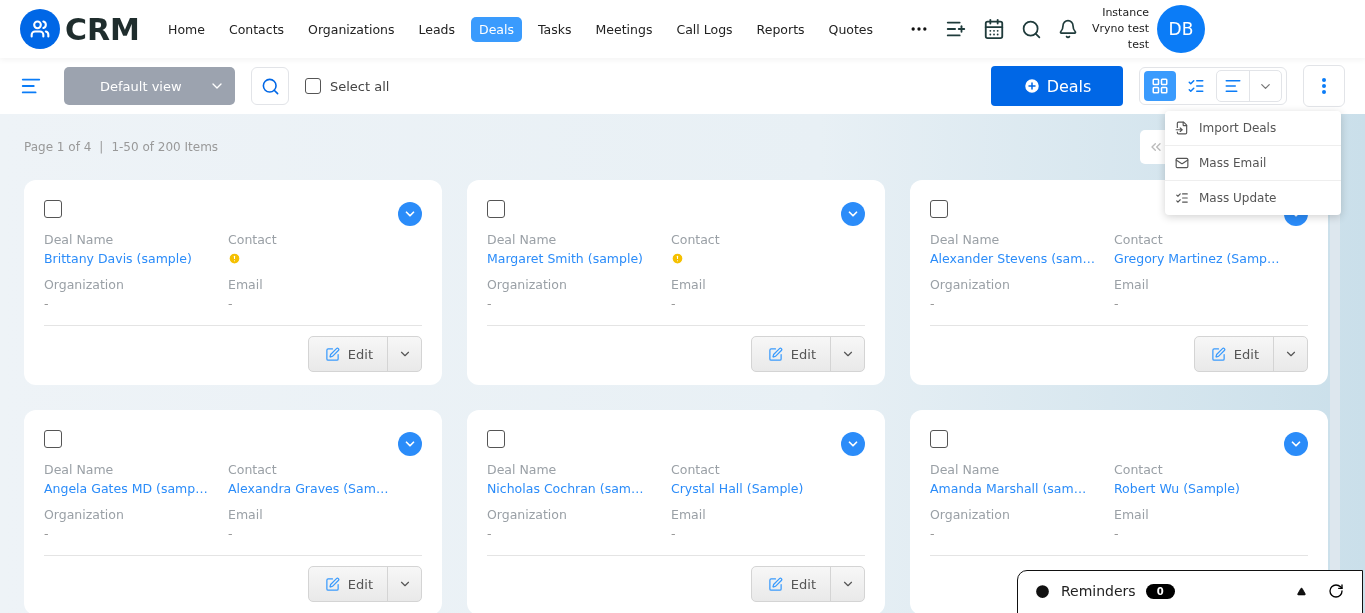  I want to click on grid-icon, so click(1160, 86).